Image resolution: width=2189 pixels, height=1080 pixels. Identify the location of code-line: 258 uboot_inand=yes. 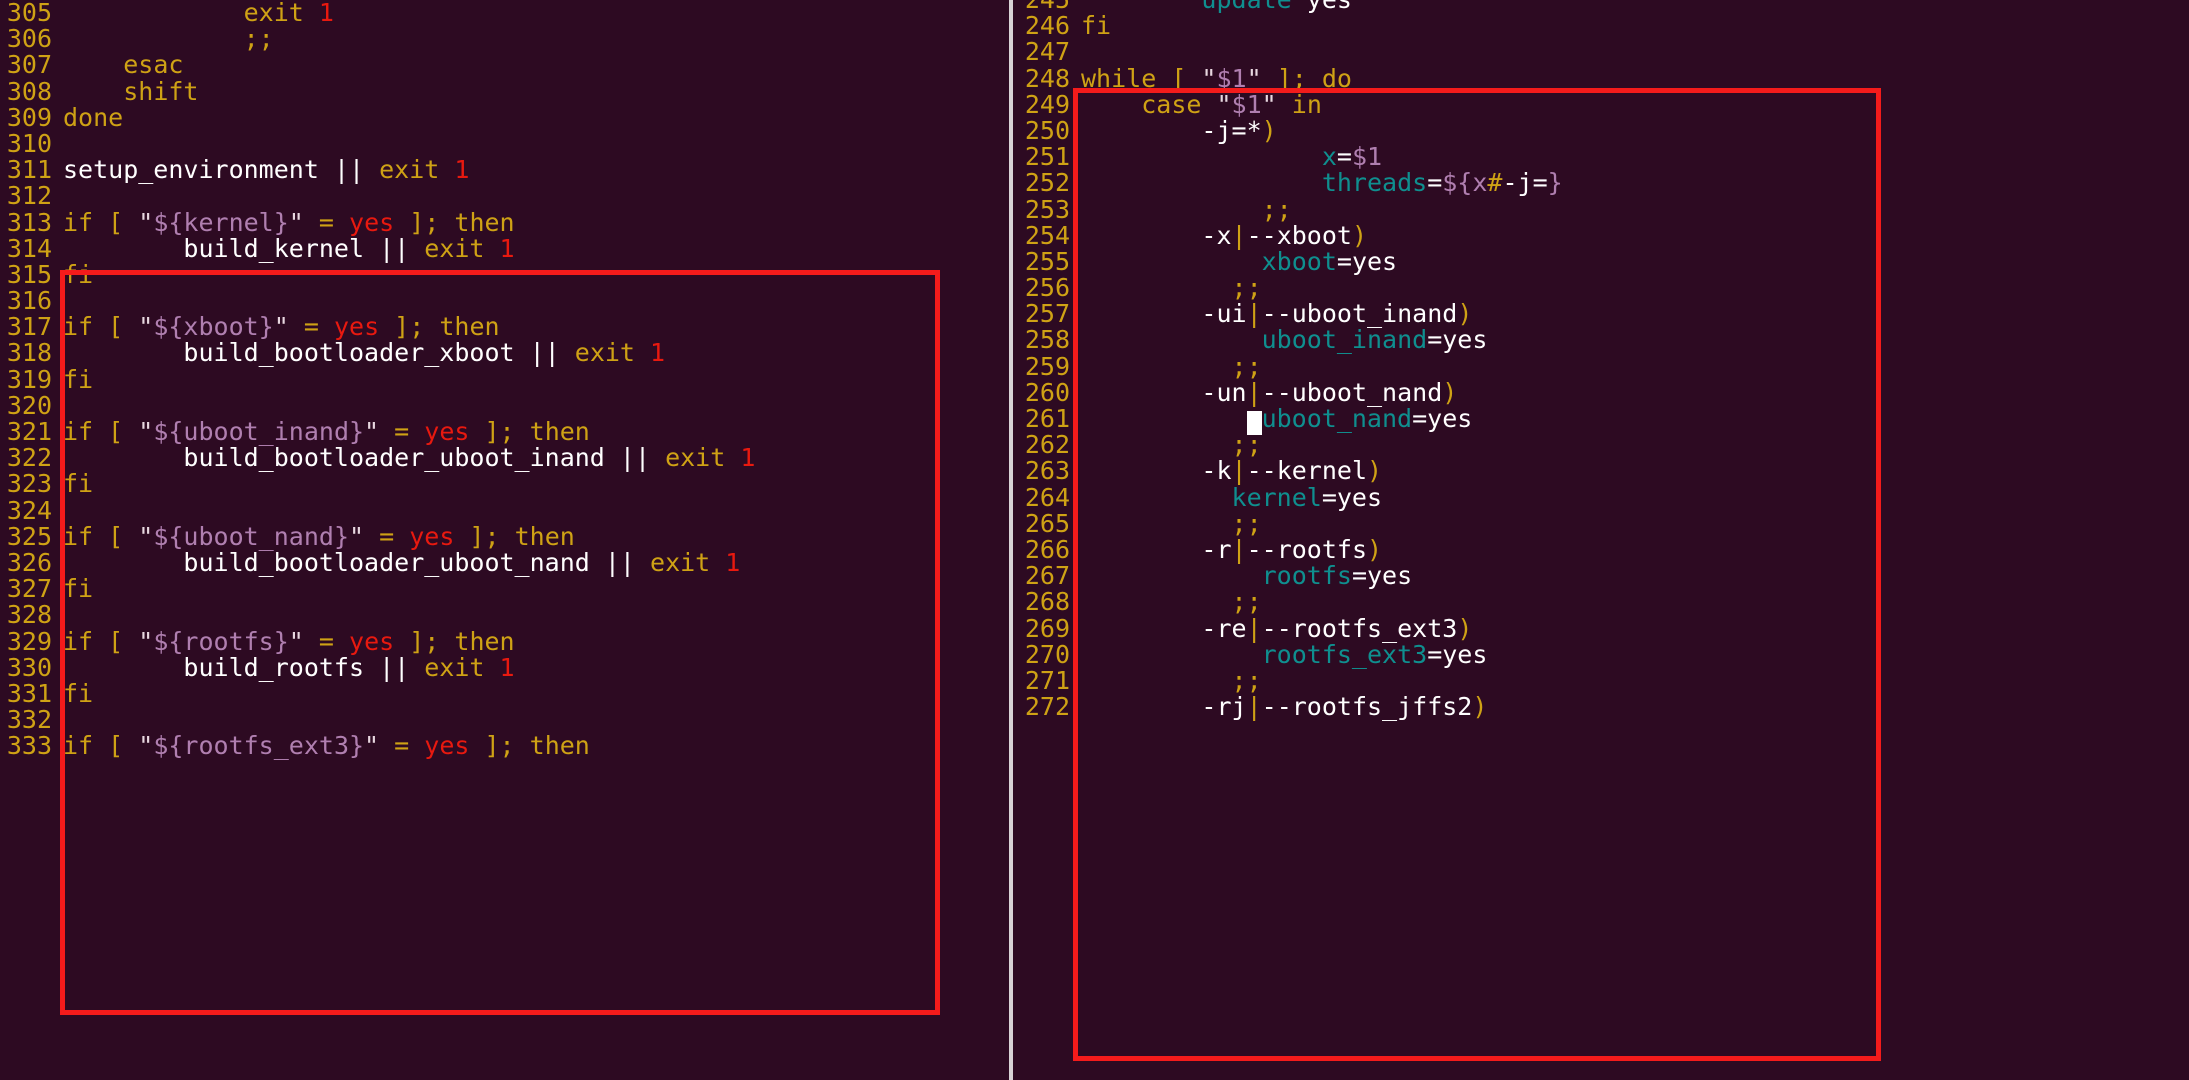
(1601, 340).